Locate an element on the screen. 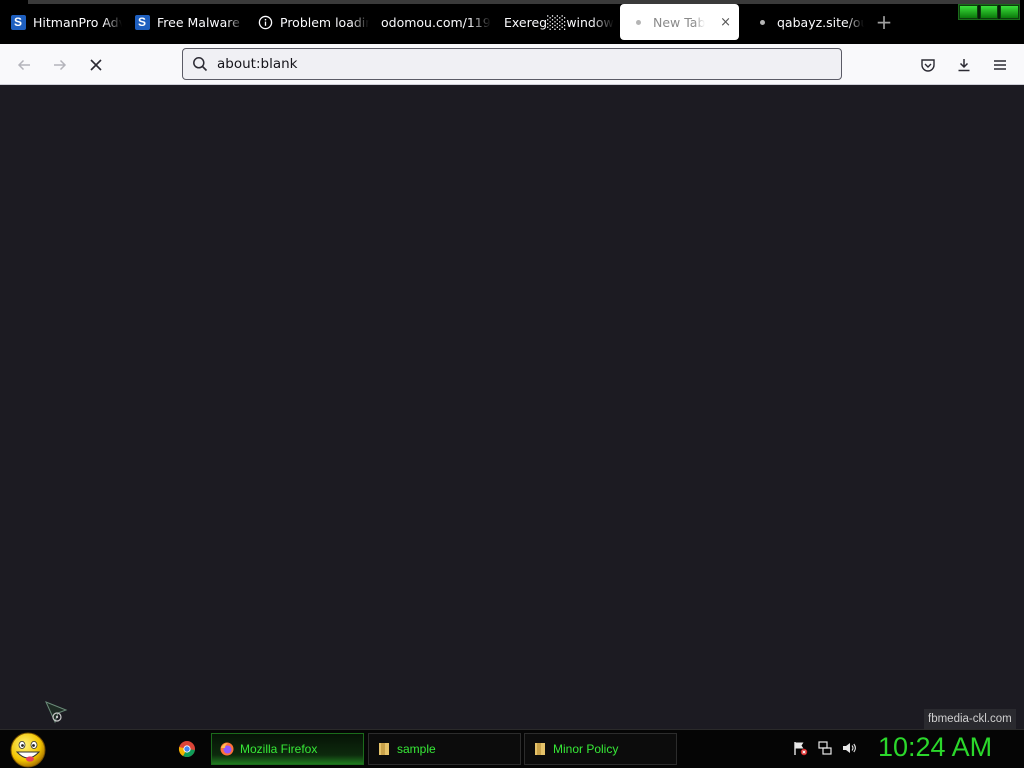 The width and height of the screenshot is (1024, 768). tab-problem-loading: Problem loadir is located at coordinates (308, 22).